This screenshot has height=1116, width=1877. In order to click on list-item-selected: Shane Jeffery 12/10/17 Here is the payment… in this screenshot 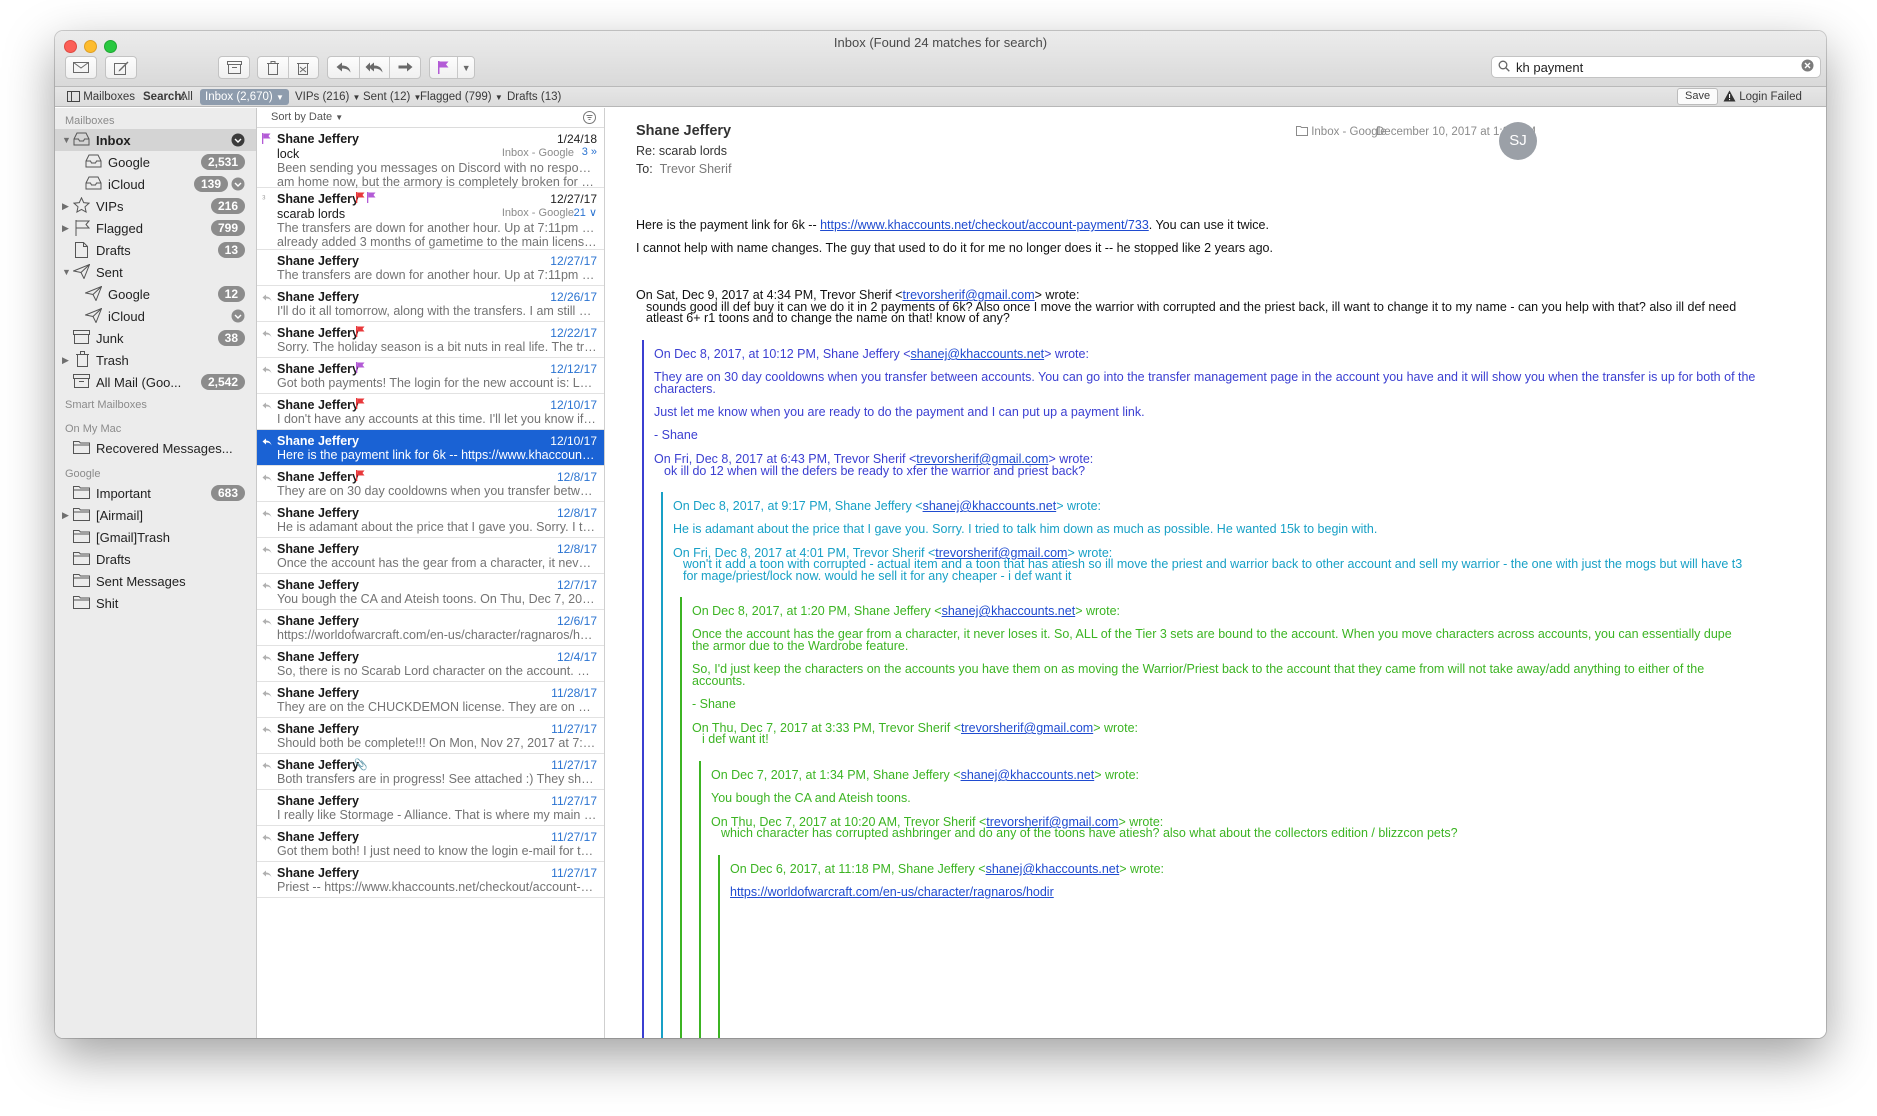, I will do `click(430, 448)`.